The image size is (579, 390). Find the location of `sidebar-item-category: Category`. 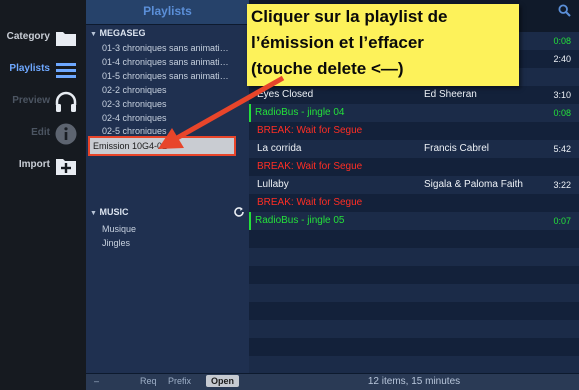

sidebar-item-category: Category is located at coordinates (43, 38).